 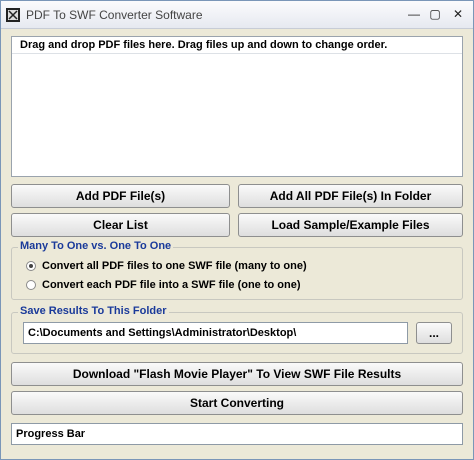 What do you see at coordinates (237, 403) in the screenshot?
I see `start-converting-button: Start Converting` at bounding box center [237, 403].